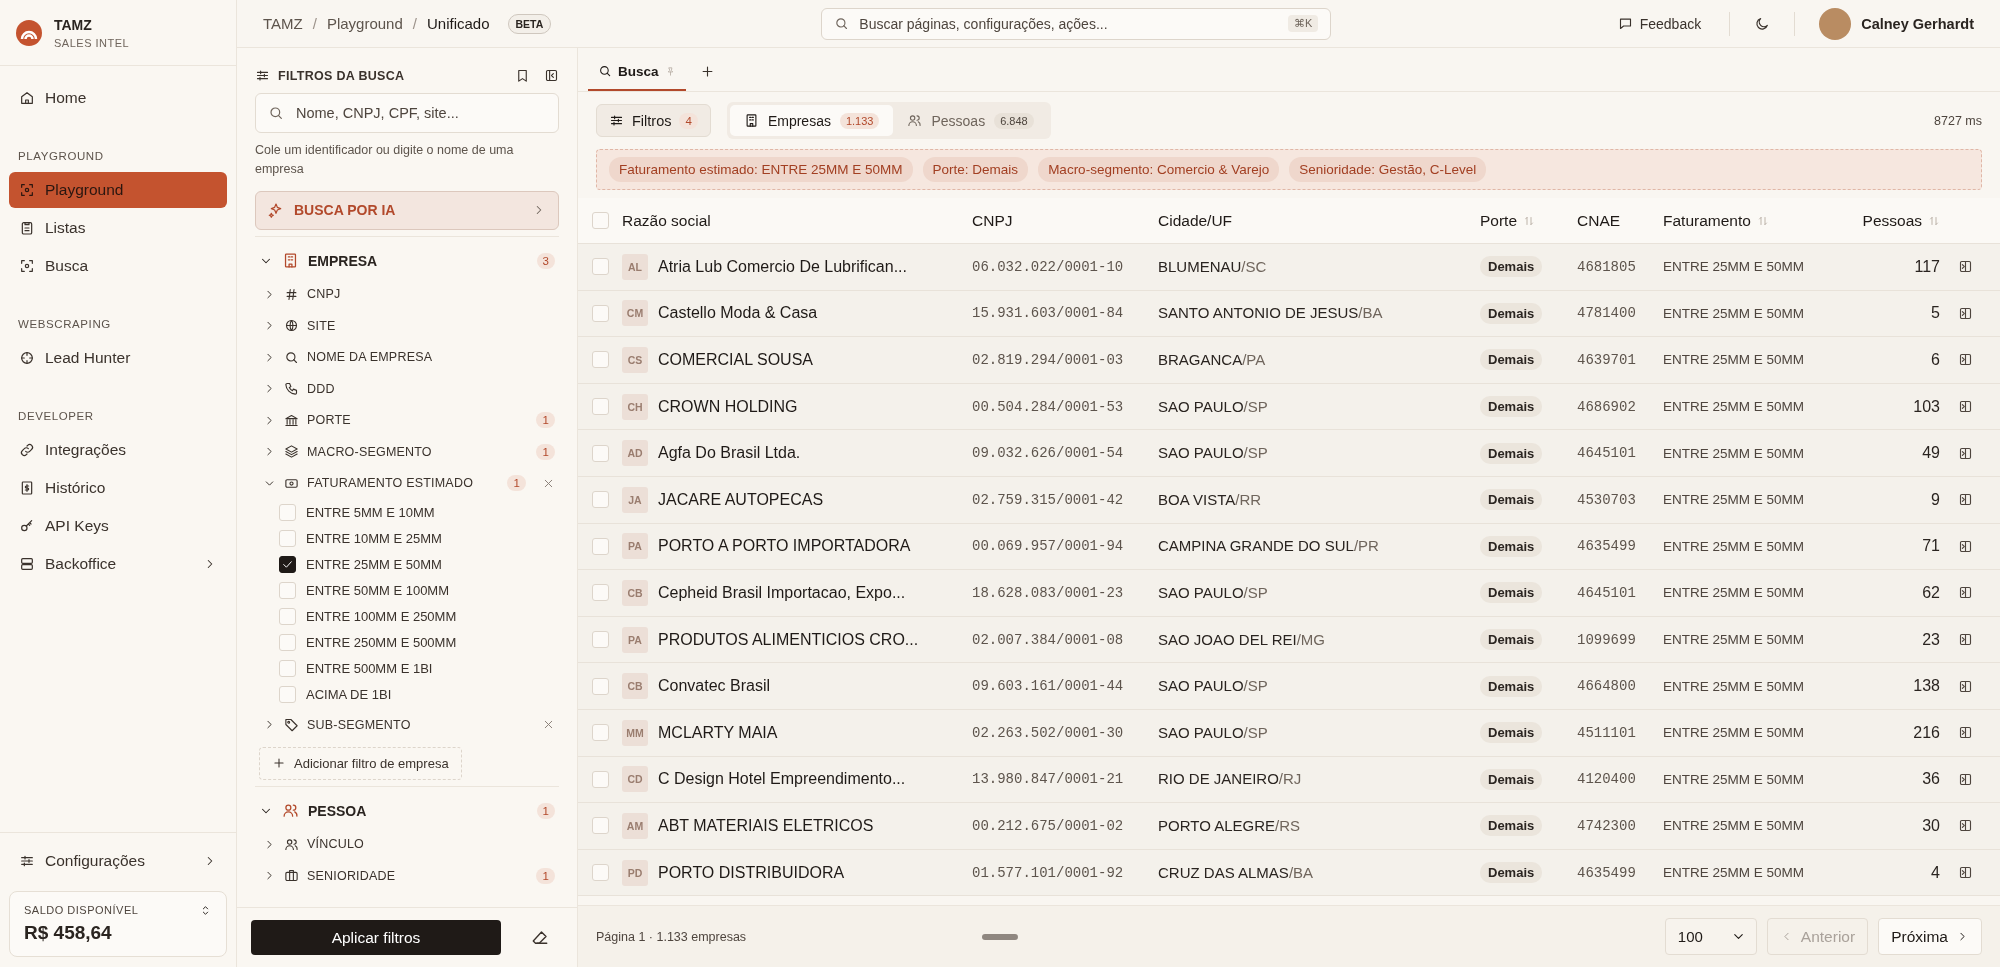  Describe the element at coordinates (407, 210) in the screenshot. I see `ai-search-button: BUSCA POR IA` at that location.